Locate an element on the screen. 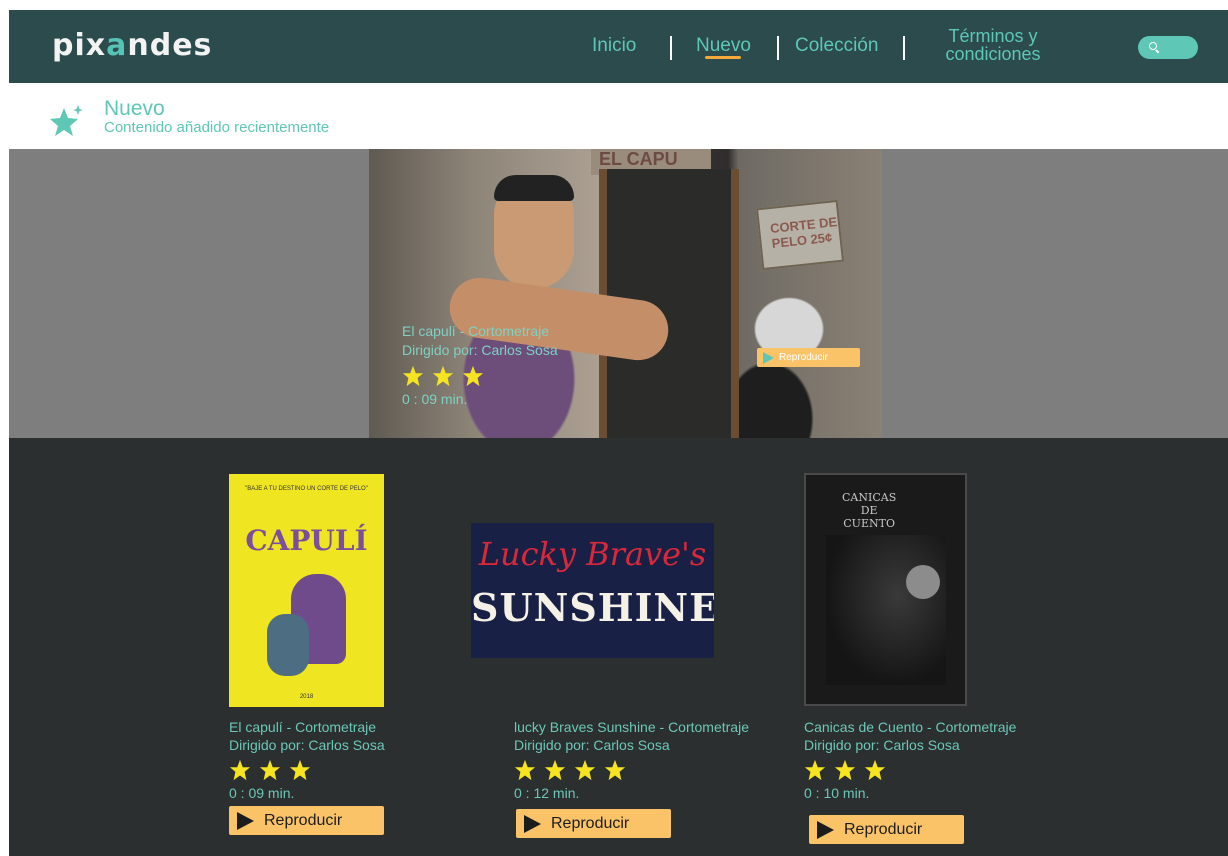 The image size is (1228, 856). logo-text-accent: a is located at coordinates (117, 45).